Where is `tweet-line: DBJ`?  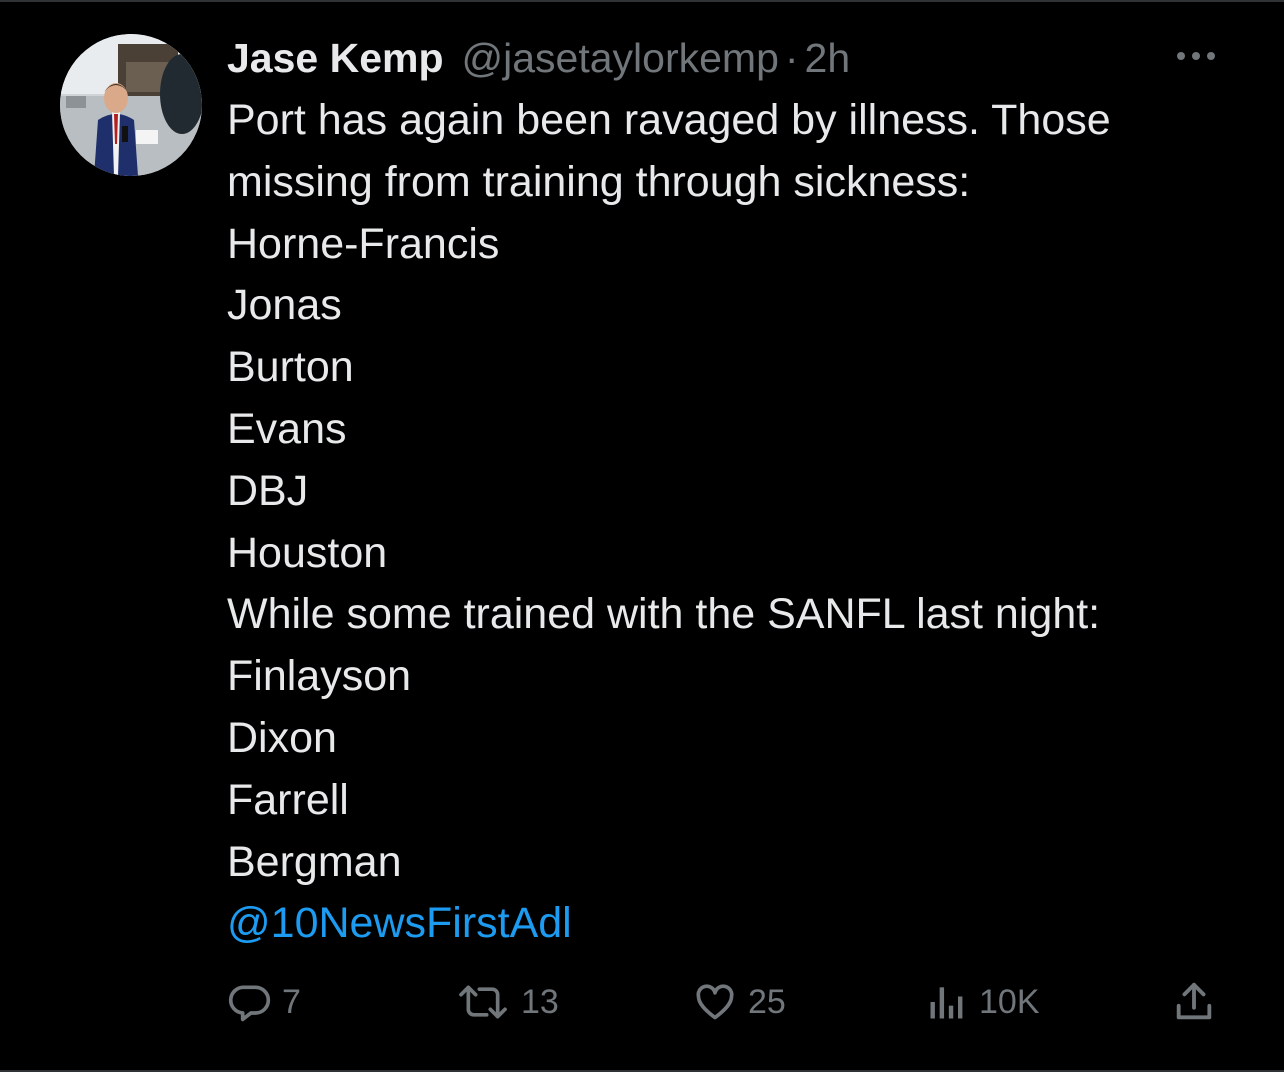 tweet-line: DBJ is located at coordinates (268, 490).